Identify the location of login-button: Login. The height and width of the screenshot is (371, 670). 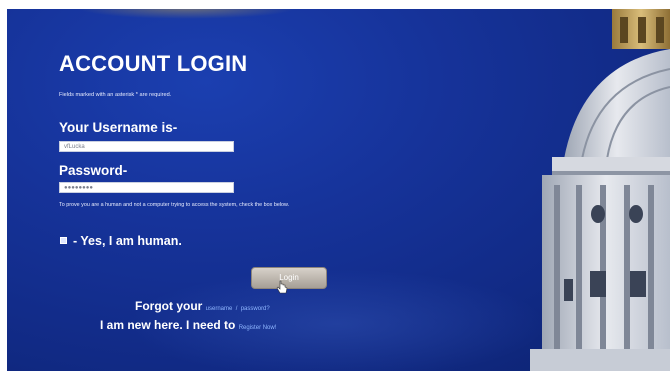
(289, 278).